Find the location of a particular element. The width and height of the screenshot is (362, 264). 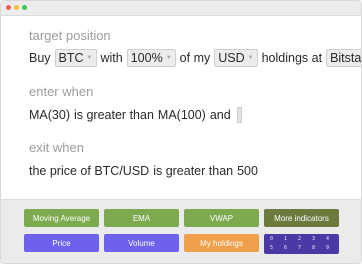

exchange-dropdown: Bitstamp ▼ is located at coordinates (344, 58).